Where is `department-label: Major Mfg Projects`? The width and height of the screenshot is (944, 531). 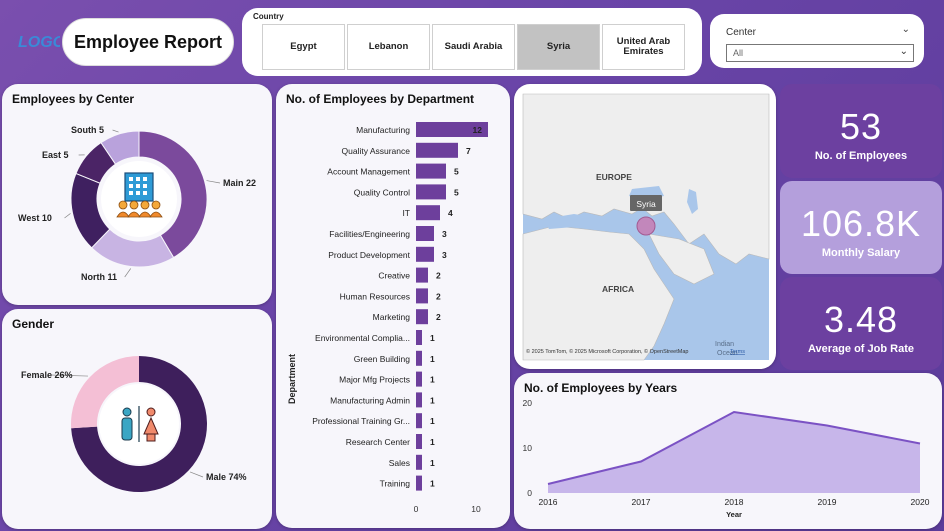 department-label: Major Mfg Projects is located at coordinates (374, 380).